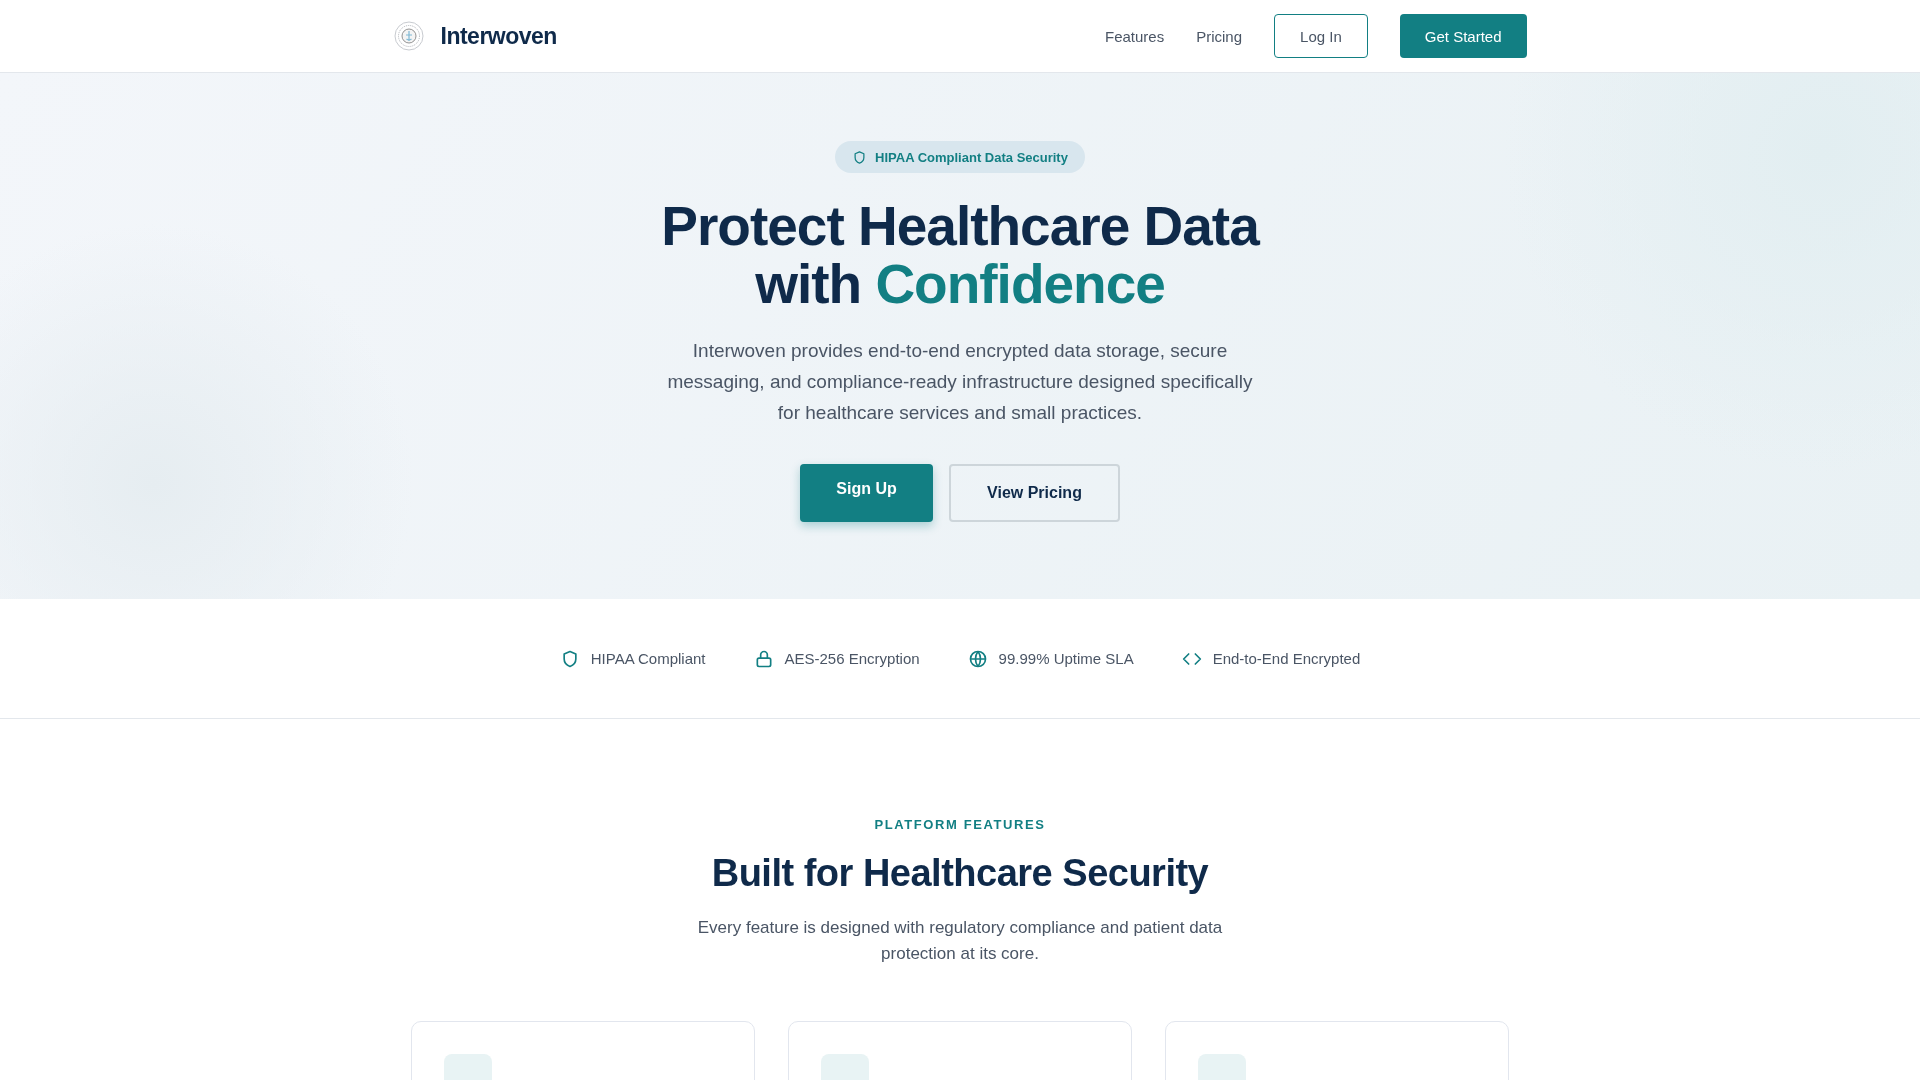 The width and height of the screenshot is (1920, 1080). I want to click on sign-up-button: Sign Up, so click(866, 493).